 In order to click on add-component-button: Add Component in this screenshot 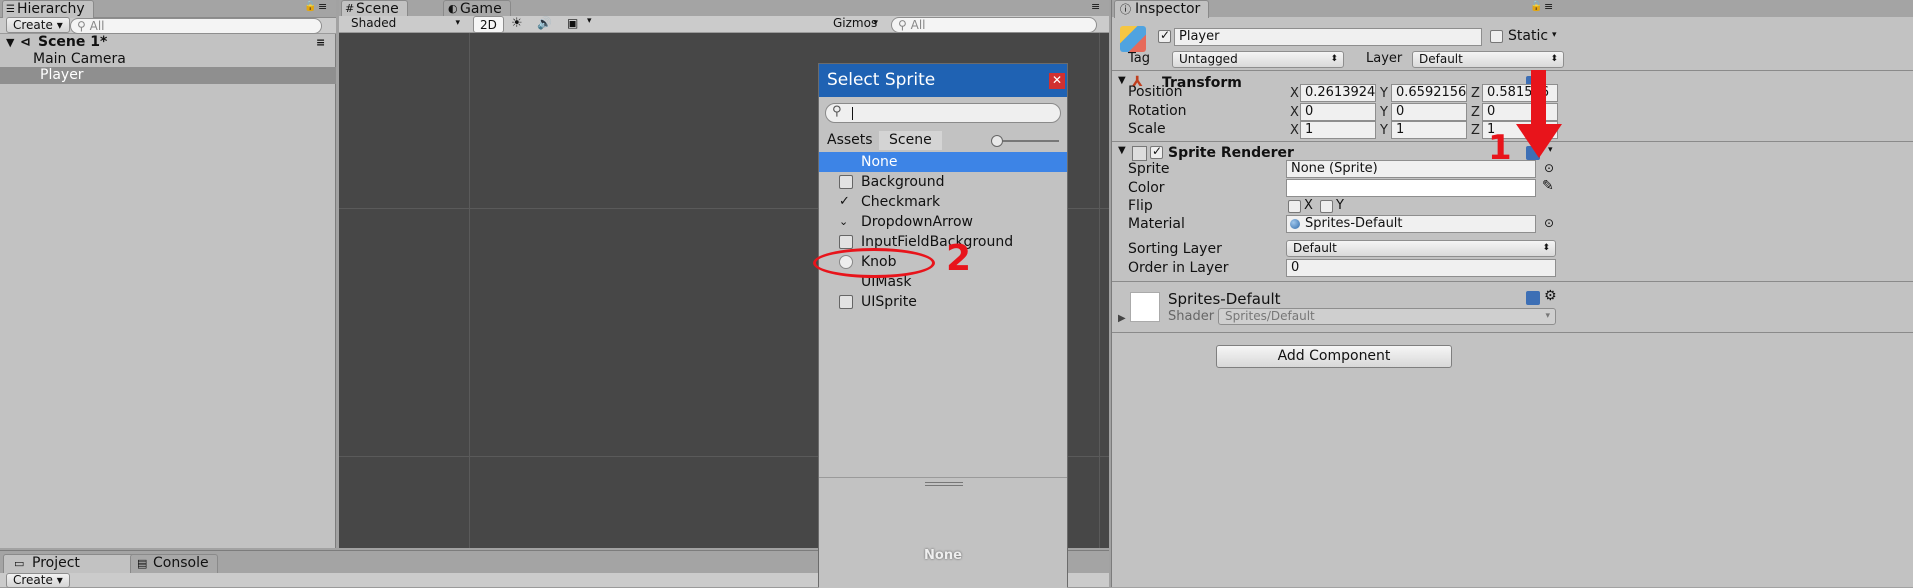, I will do `click(1334, 356)`.